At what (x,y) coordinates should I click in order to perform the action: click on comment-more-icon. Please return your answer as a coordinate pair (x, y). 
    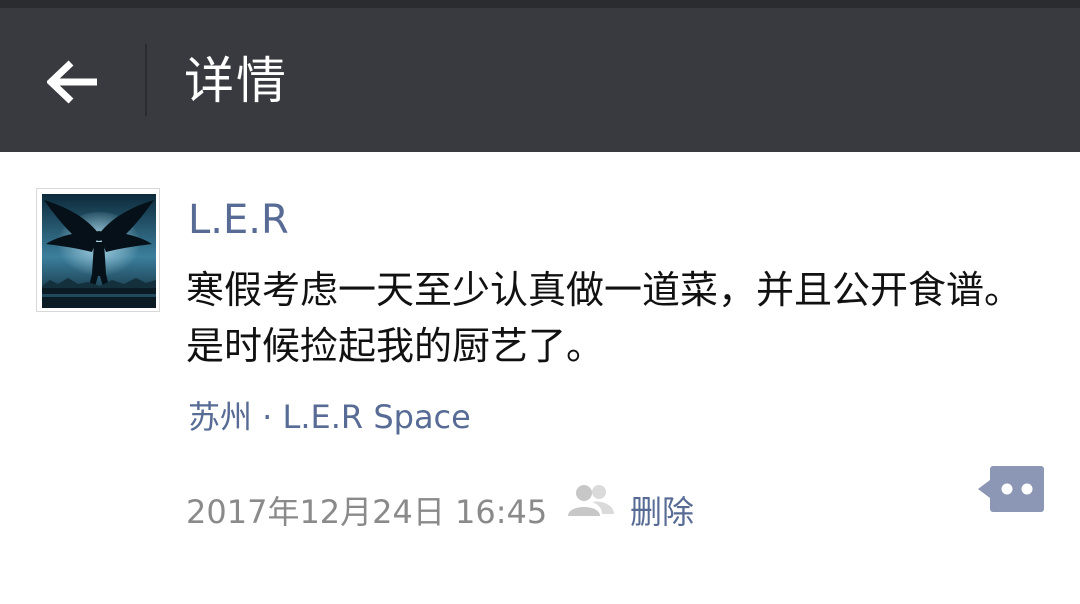
    Looking at the image, I should click on (1011, 489).